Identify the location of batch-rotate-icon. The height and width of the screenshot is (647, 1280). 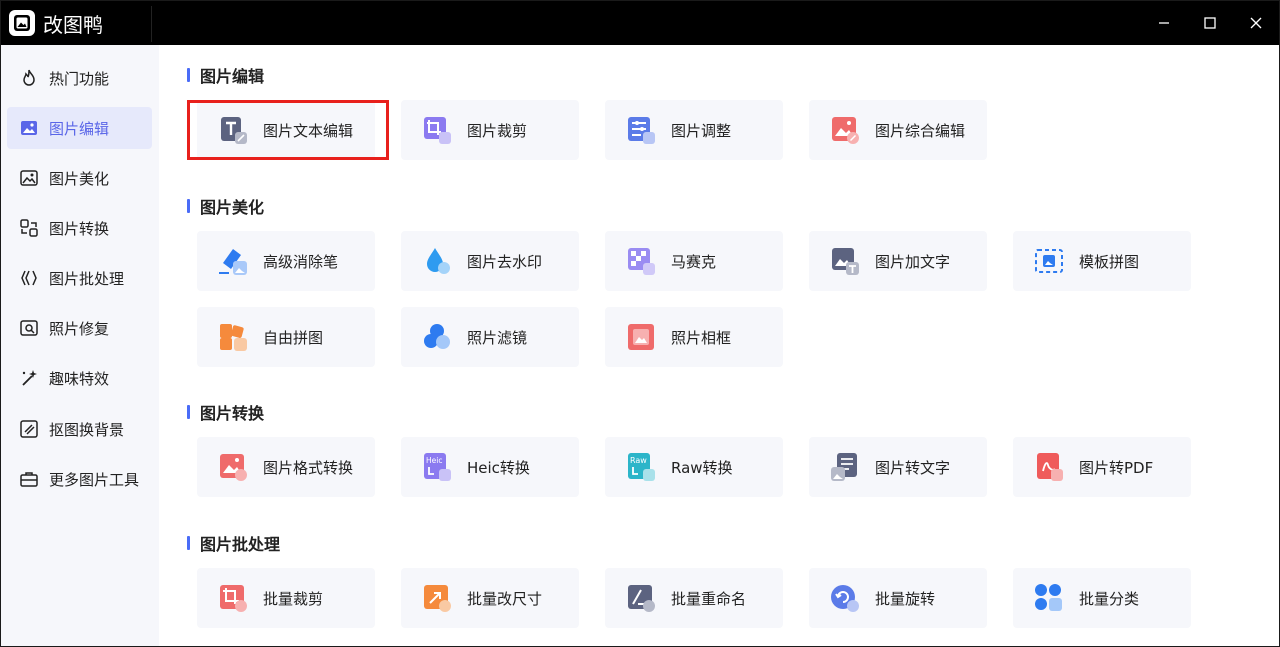
(845, 598).